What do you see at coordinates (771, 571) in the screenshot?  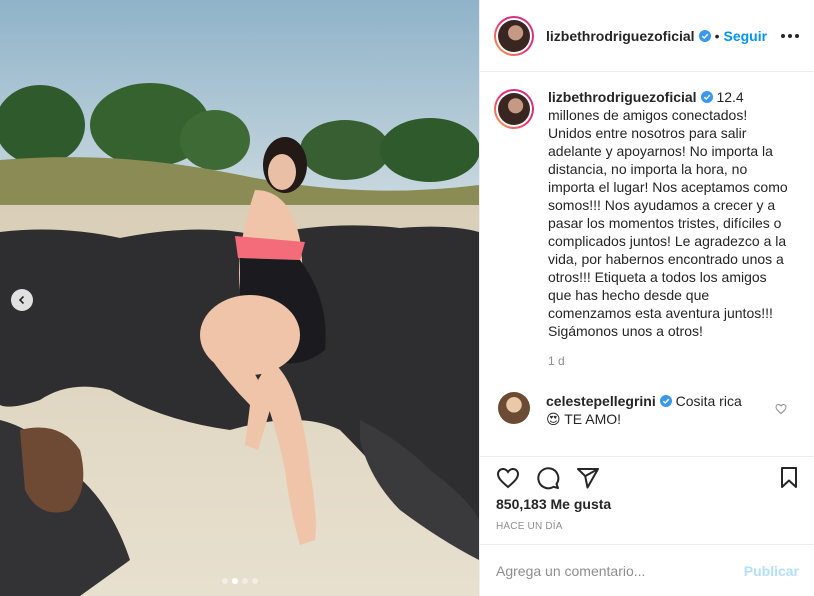 I see `publish-button: Publicar` at bounding box center [771, 571].